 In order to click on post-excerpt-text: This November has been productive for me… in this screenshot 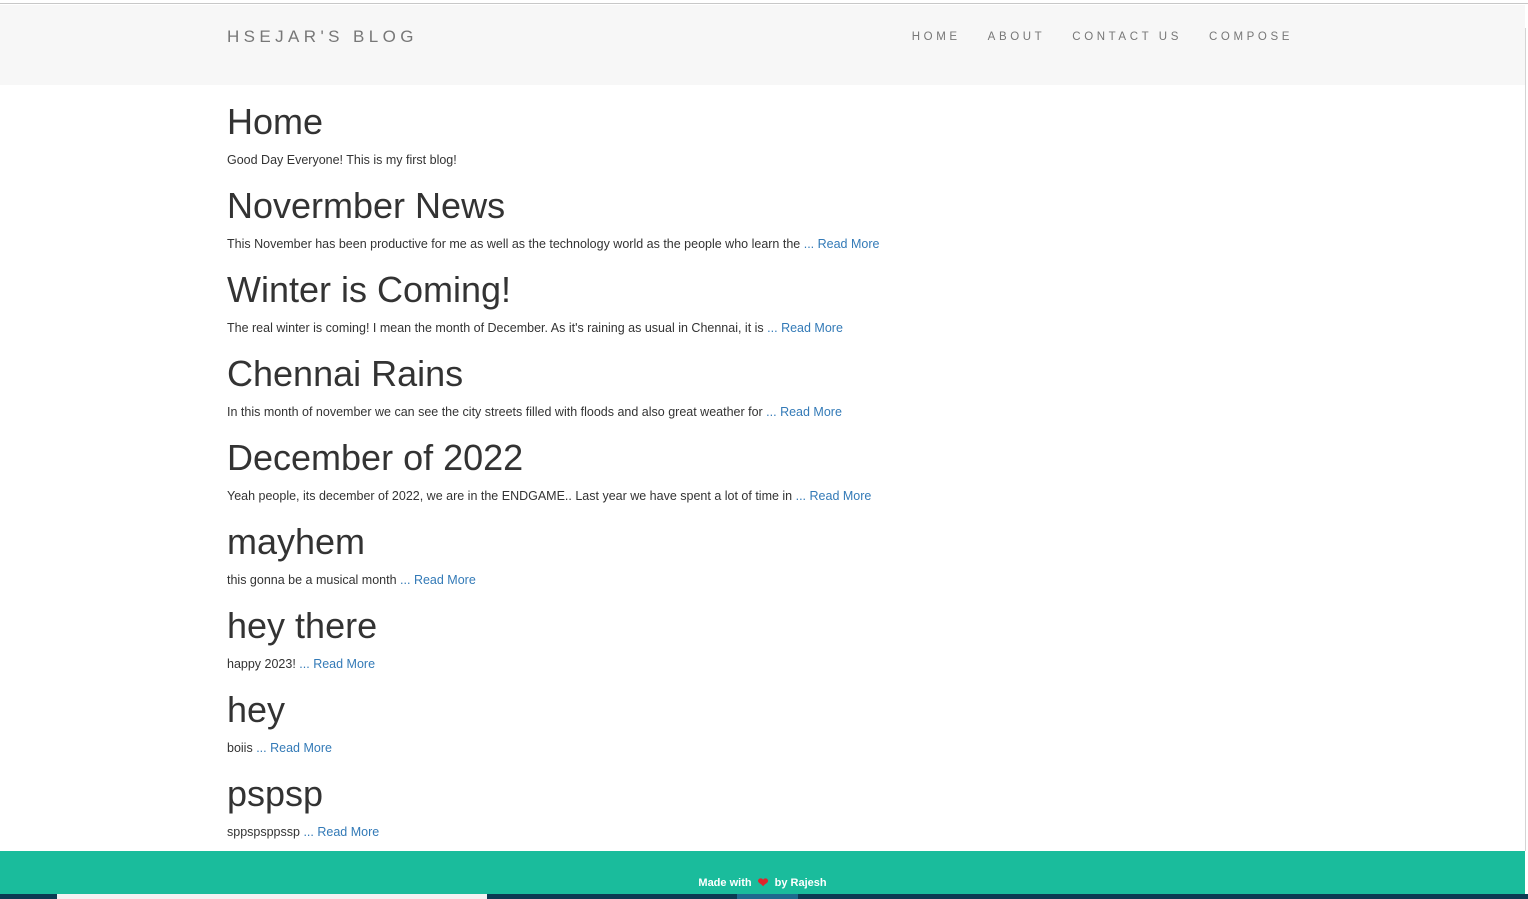, I will do `click(515, 244)`.